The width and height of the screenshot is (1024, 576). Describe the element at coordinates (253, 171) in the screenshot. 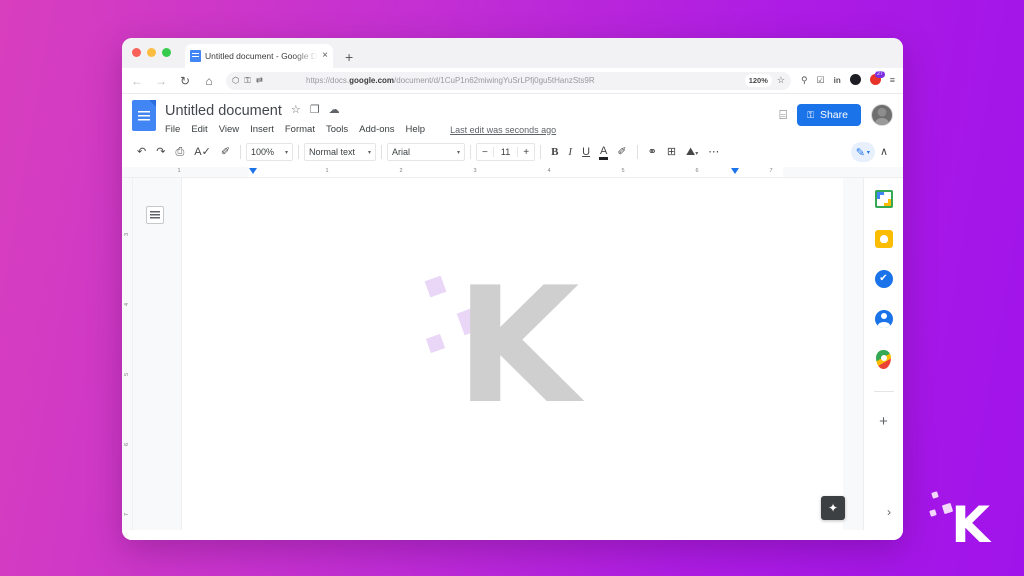

I see `left-indent-marker` at that location.